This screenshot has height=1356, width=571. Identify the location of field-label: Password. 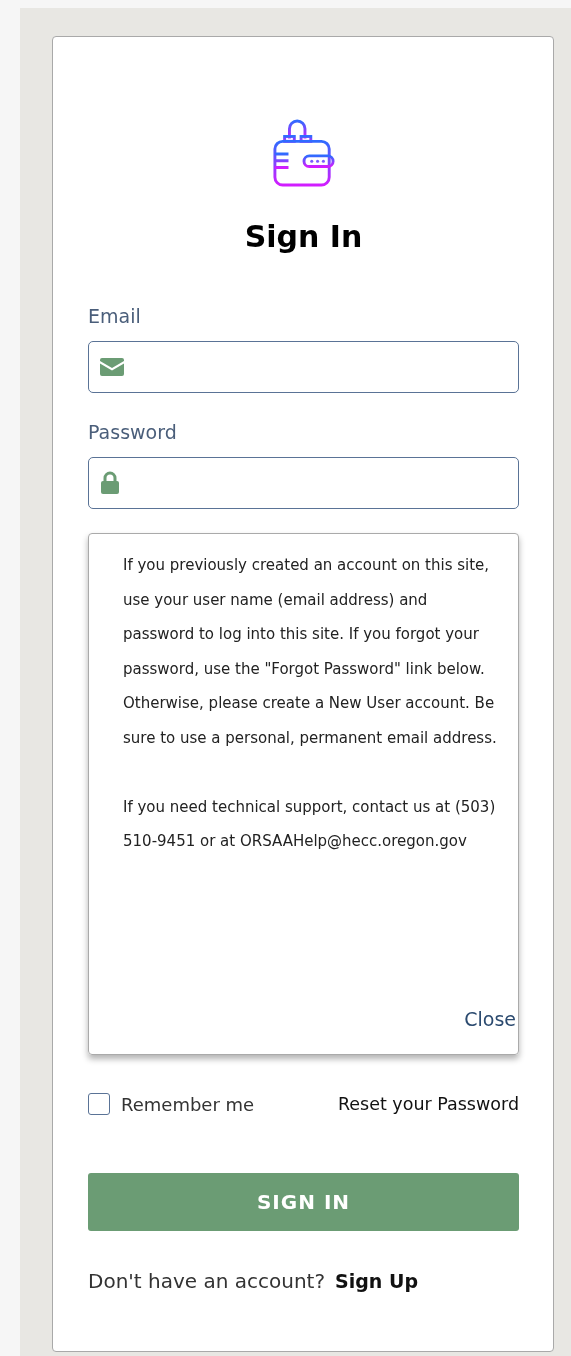
(132, 432).